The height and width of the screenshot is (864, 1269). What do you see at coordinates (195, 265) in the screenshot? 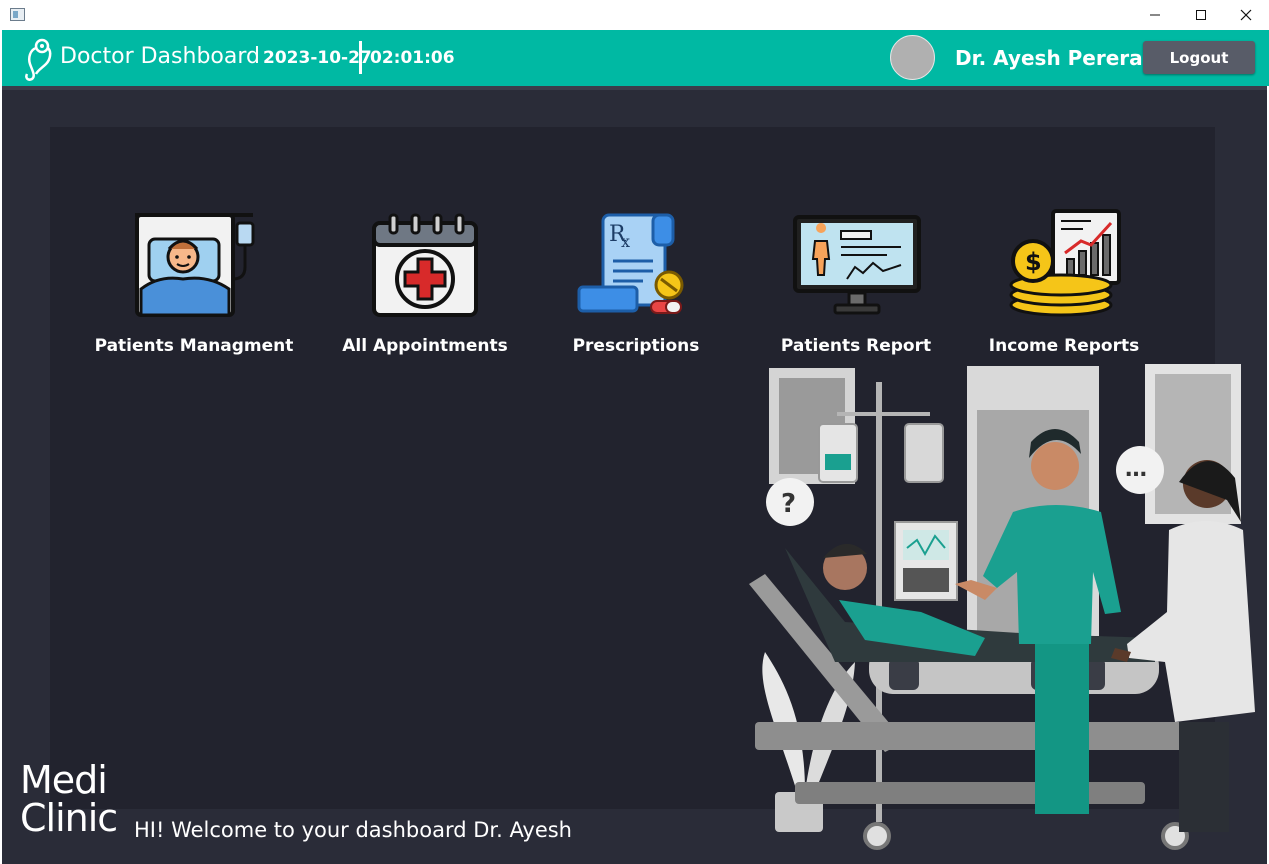
I see `patient-bed-icon` at bounding box center [195, 265].